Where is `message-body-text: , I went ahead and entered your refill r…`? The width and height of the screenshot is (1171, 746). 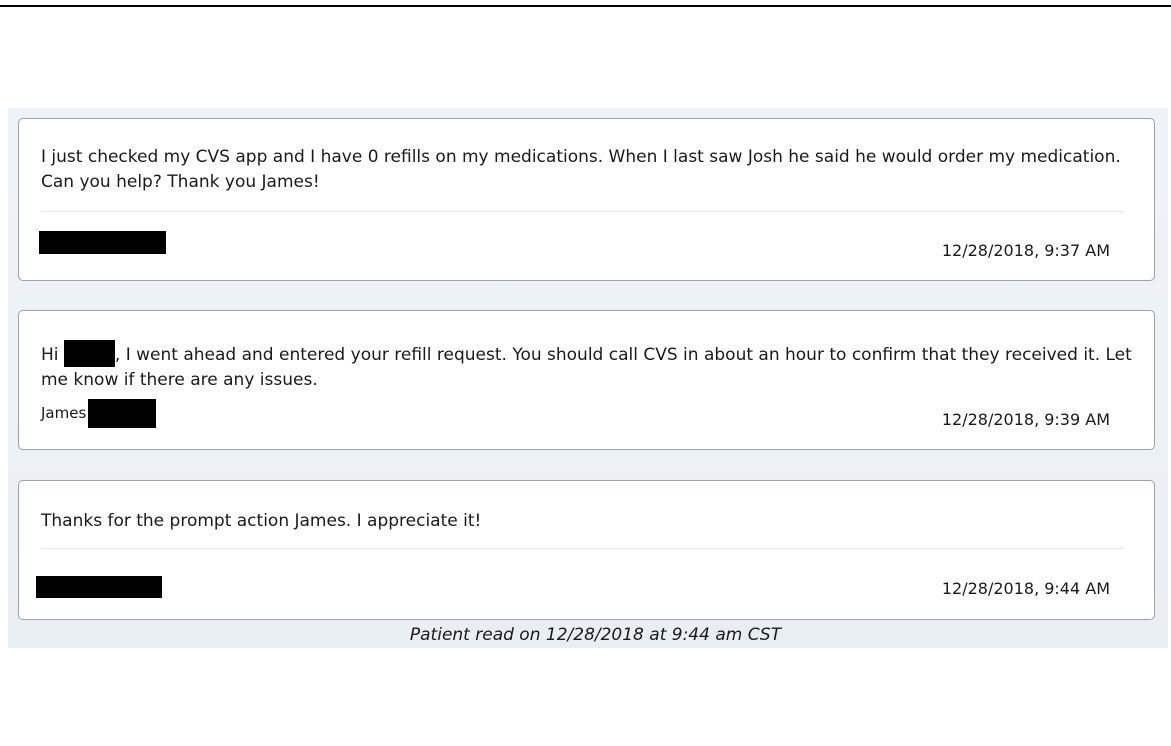 message-body-text: , I went ahead and entered your refill r… is located at coordinates (586, 367).